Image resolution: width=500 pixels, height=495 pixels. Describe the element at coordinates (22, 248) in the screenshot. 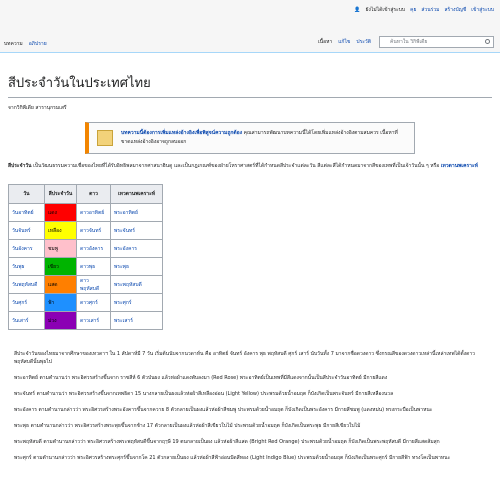

I see `day-cell-text: วันอังคาร` at that location.